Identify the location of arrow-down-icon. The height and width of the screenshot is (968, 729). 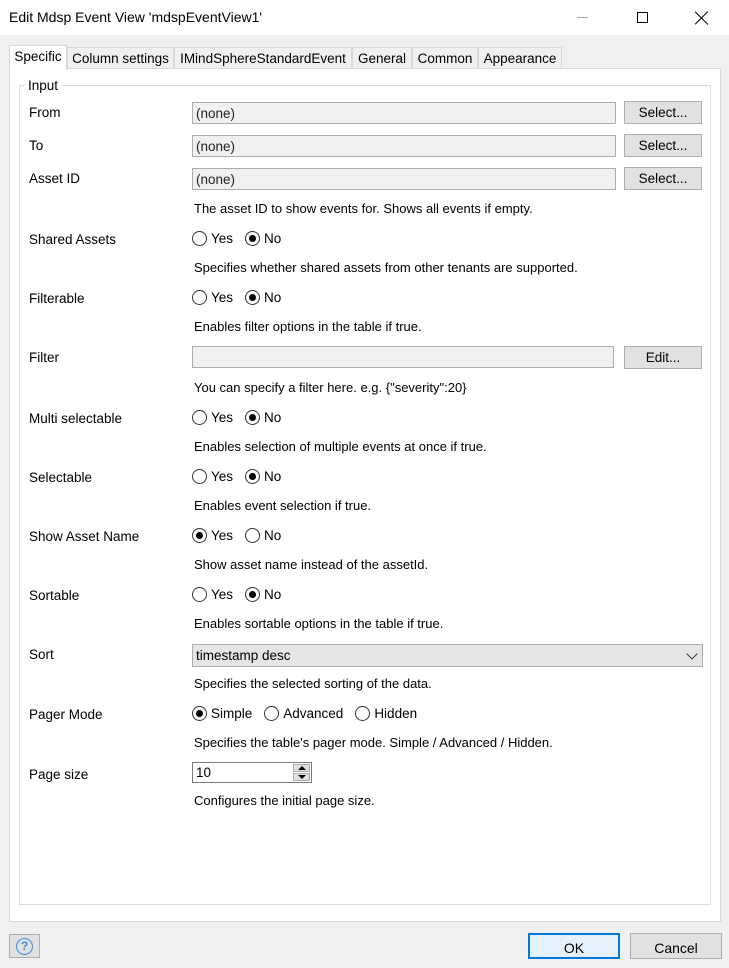
(301, 777).